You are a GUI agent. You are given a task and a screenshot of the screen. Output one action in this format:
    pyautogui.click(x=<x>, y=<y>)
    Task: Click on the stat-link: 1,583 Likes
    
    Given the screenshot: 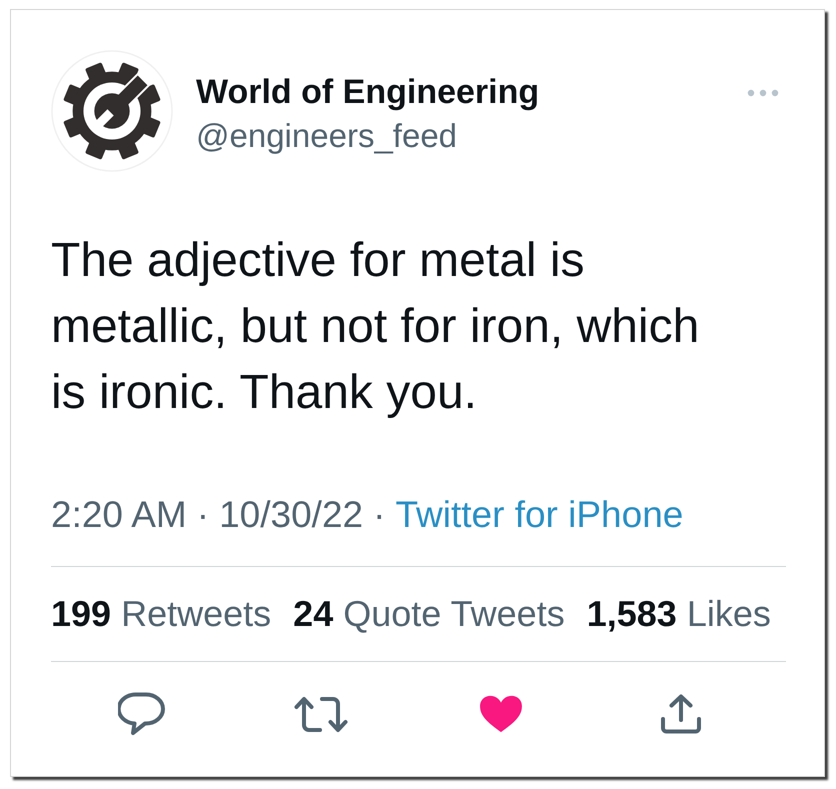 What is the action you would take?
    pyautogui.click(x=678, y=614)
    